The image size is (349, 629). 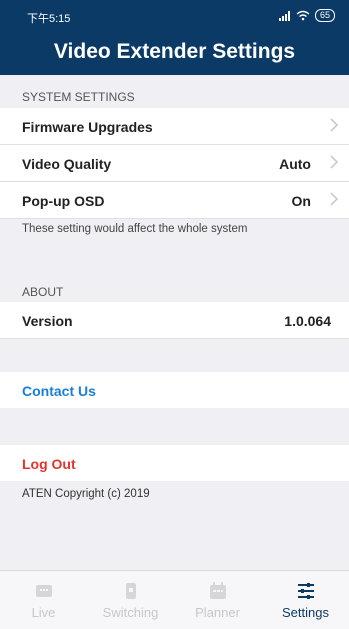 What do you see at coordinates (130, 612) in the screenshot?
I see `tab-switching-label: Switching` at bounding box center [130, 612].